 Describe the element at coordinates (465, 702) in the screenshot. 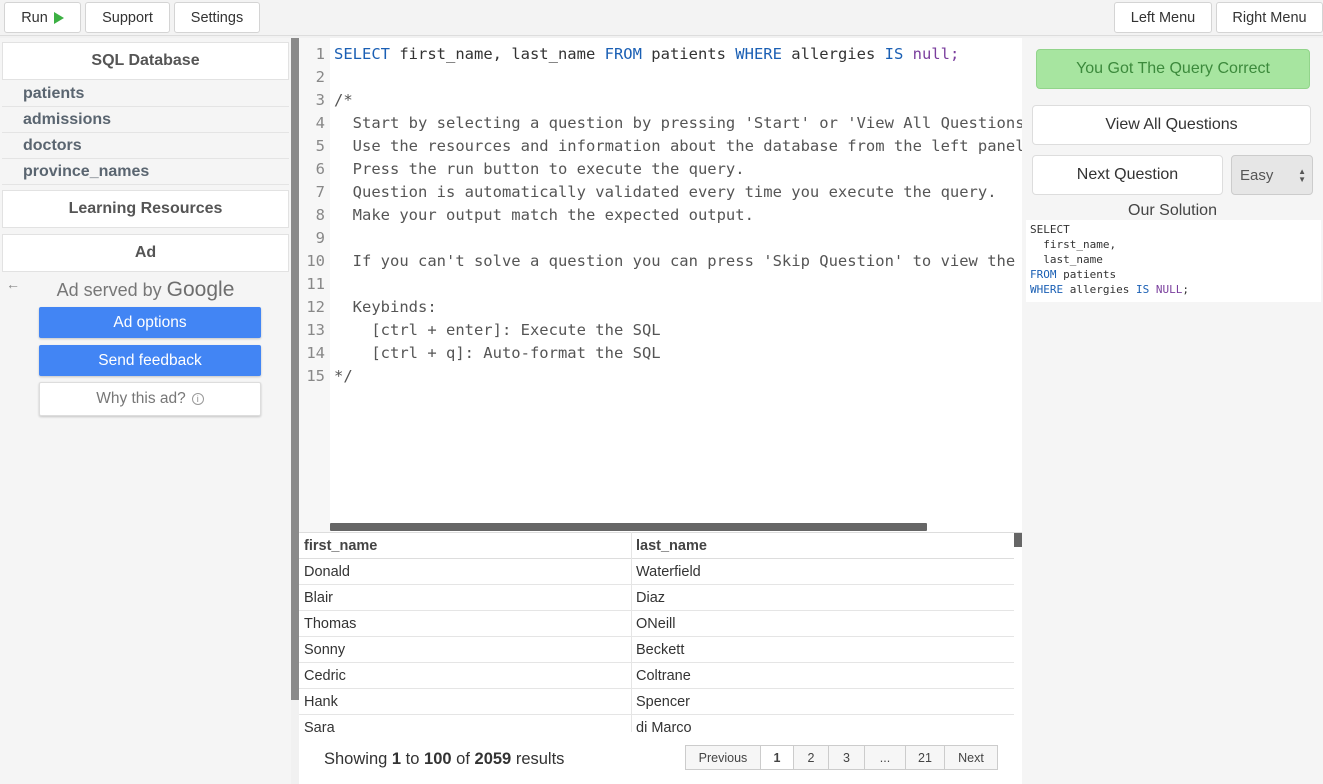

I see `table-cell: Hank` at that location.